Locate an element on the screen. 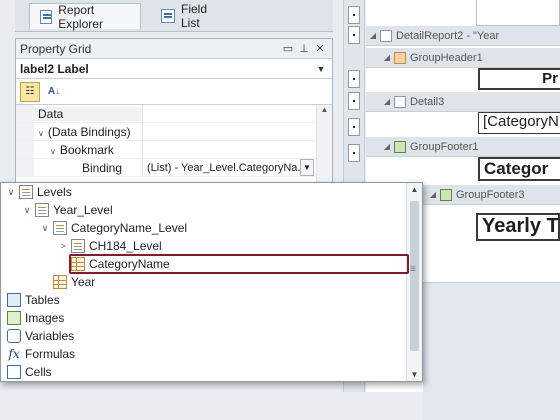 This screenshot has width=560, height=420. band-detail: ◢ Detail3 is located at coordinates (463, 102).